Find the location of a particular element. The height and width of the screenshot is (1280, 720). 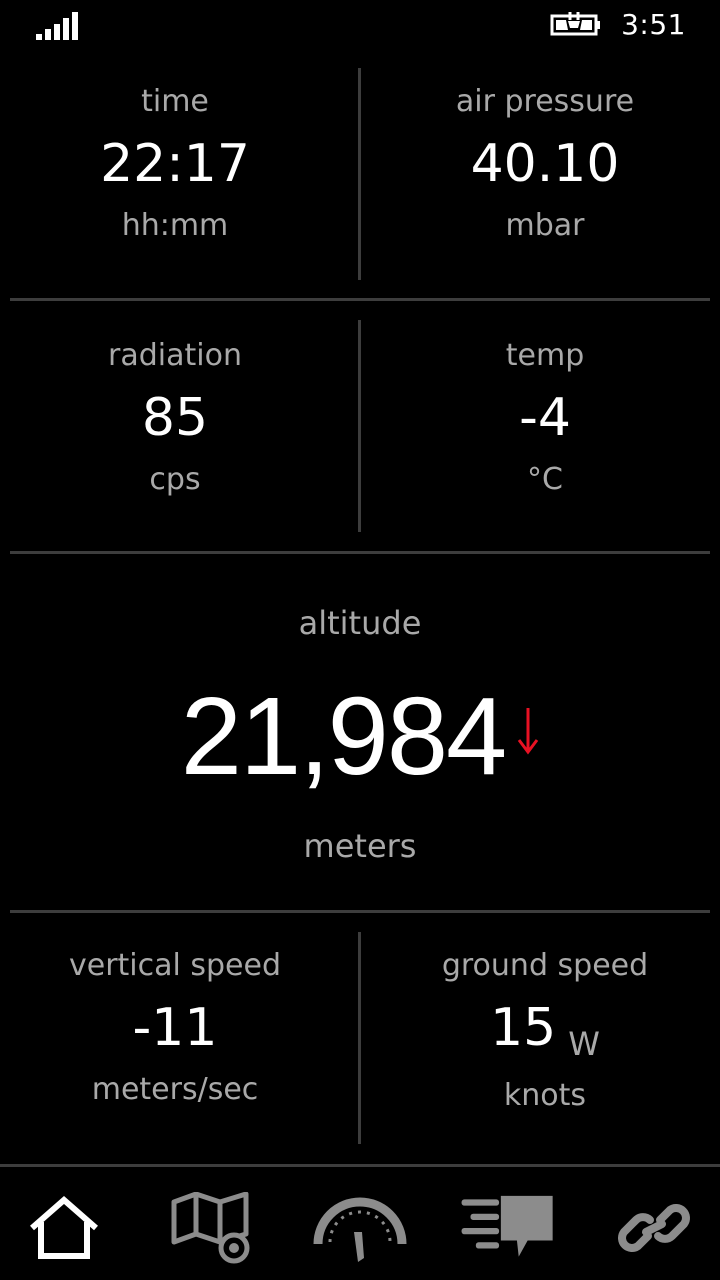

radiation-value: 85 is located at coordinates (175, 418).